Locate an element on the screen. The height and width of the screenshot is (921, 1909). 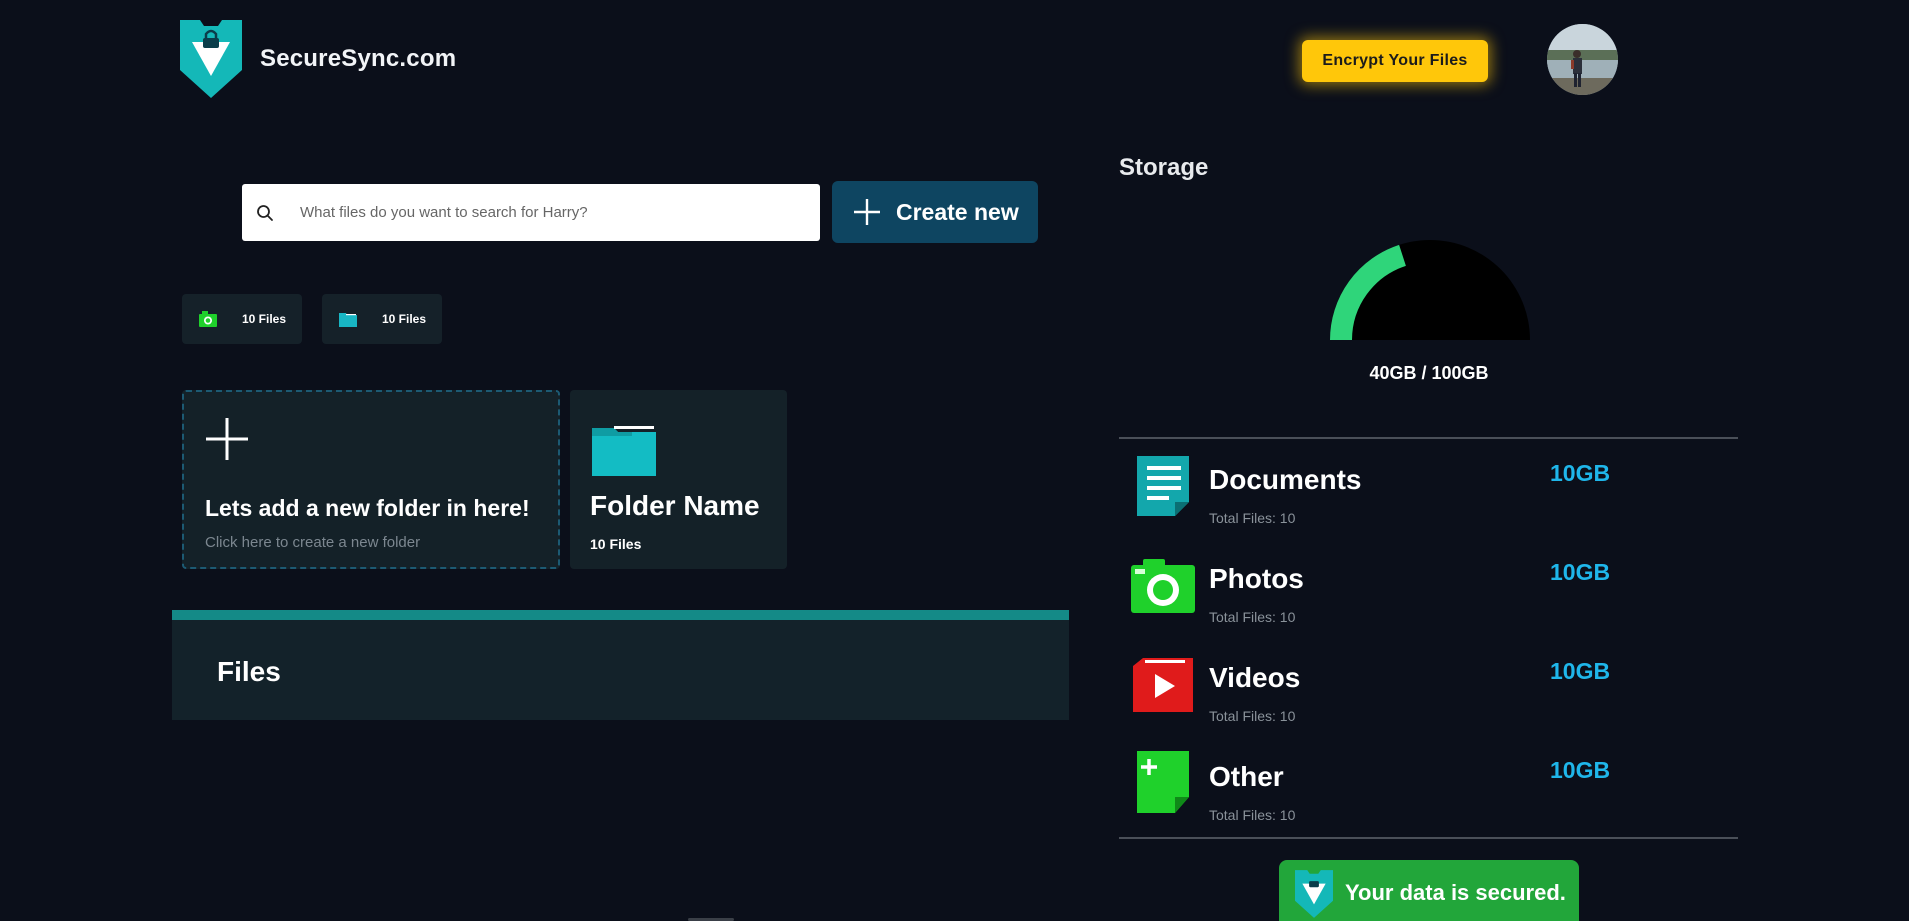
category-other: Other Total Files: 10 10GB is located at coordinates (1419, 796).